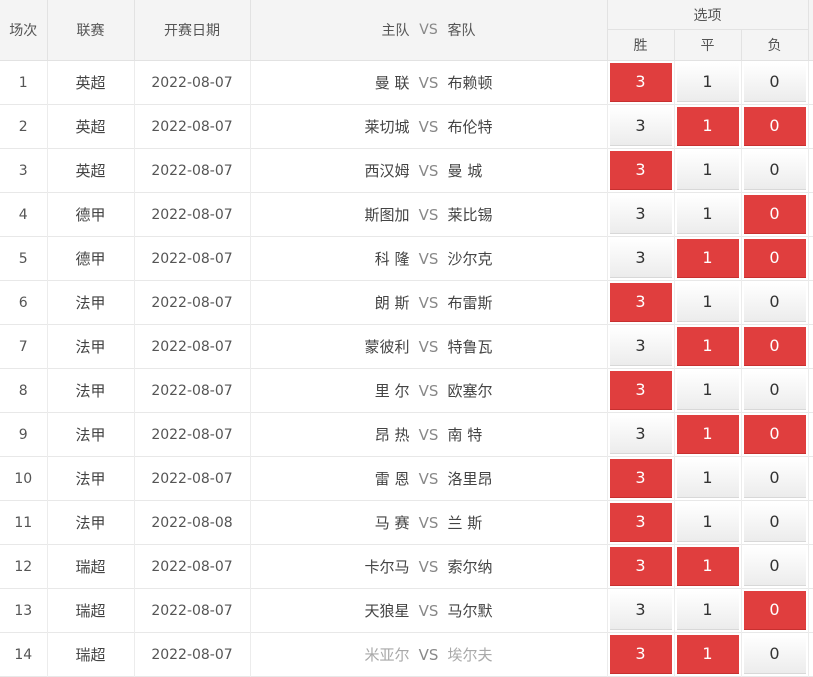  What do you see at coordinates (810, 30) in the screenshot?
I see `header-spacer` at bounding box center [810, 30].